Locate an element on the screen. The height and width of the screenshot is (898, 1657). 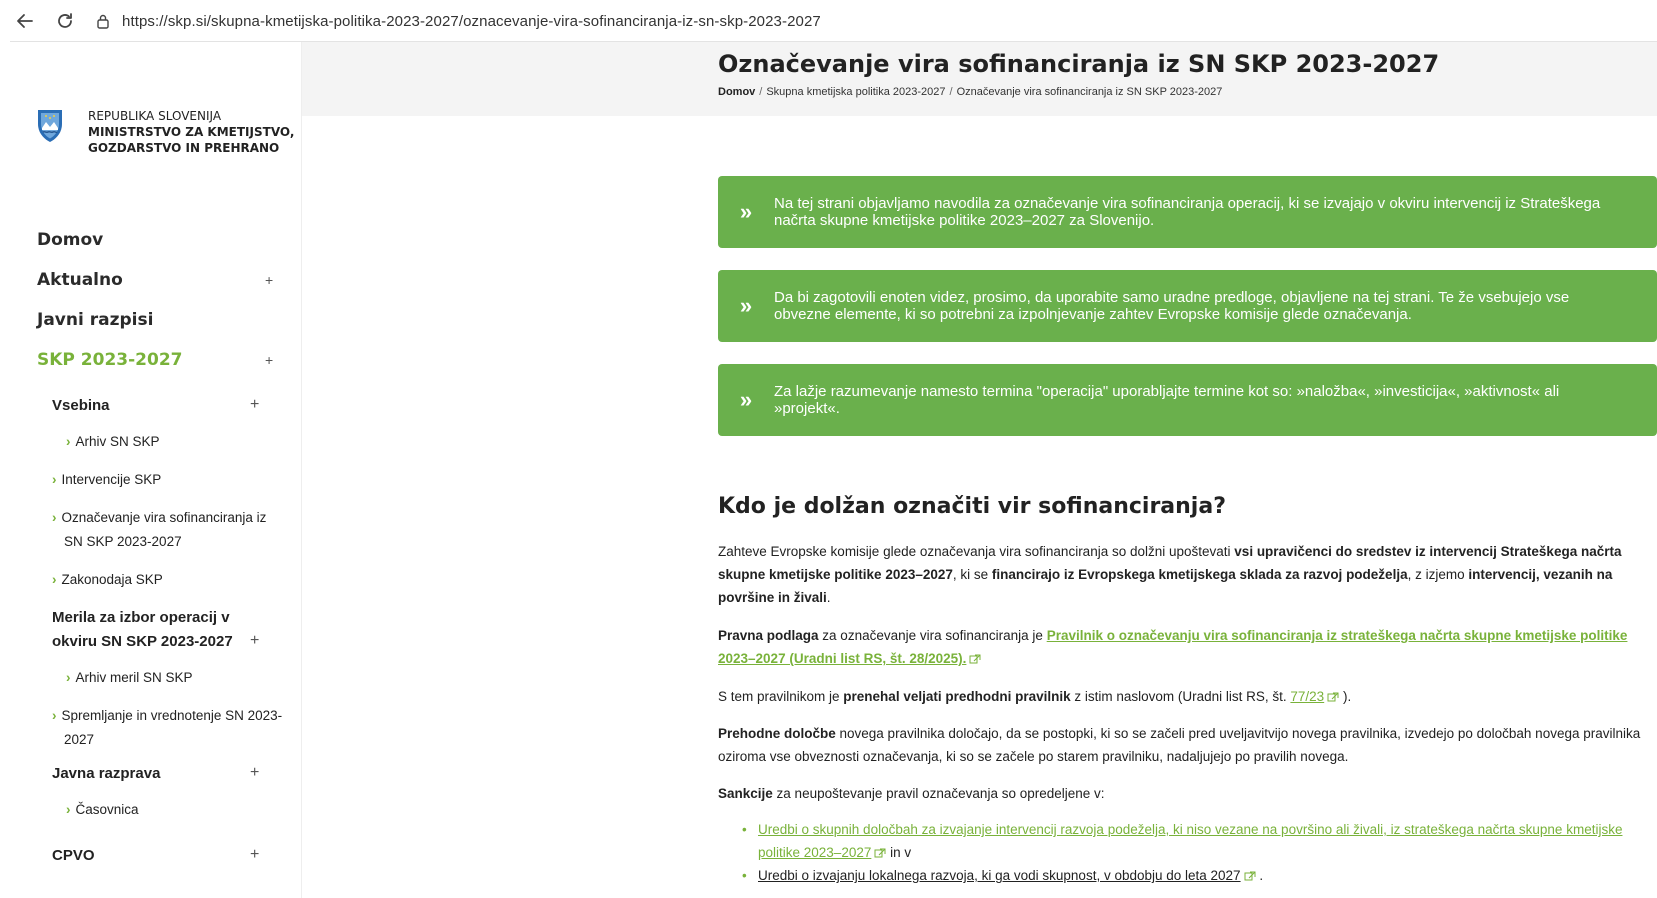
nav-intervencije-skp: › Intervencije SKP is located at coordinates (106, 480).